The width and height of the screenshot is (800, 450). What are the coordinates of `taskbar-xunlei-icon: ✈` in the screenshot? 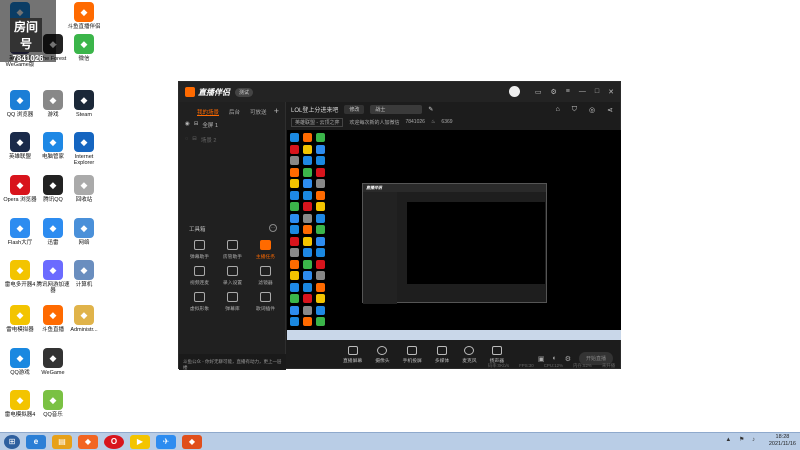 It's located at (166, 441).